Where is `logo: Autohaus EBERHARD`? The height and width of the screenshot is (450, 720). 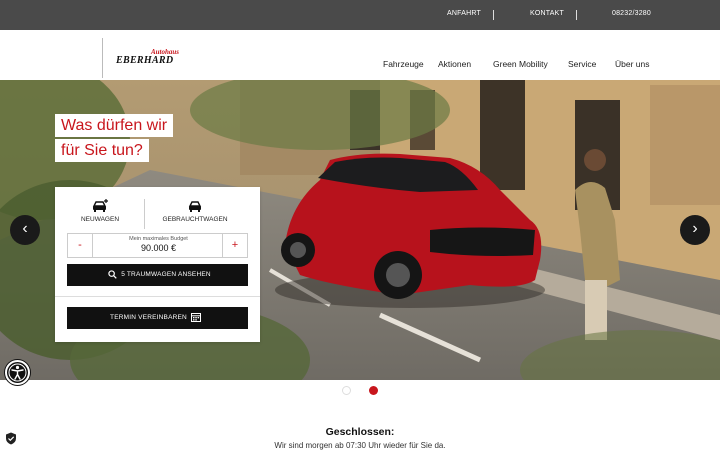
logo: Autohaus EBERHARD is located at coordinates (148, 58).